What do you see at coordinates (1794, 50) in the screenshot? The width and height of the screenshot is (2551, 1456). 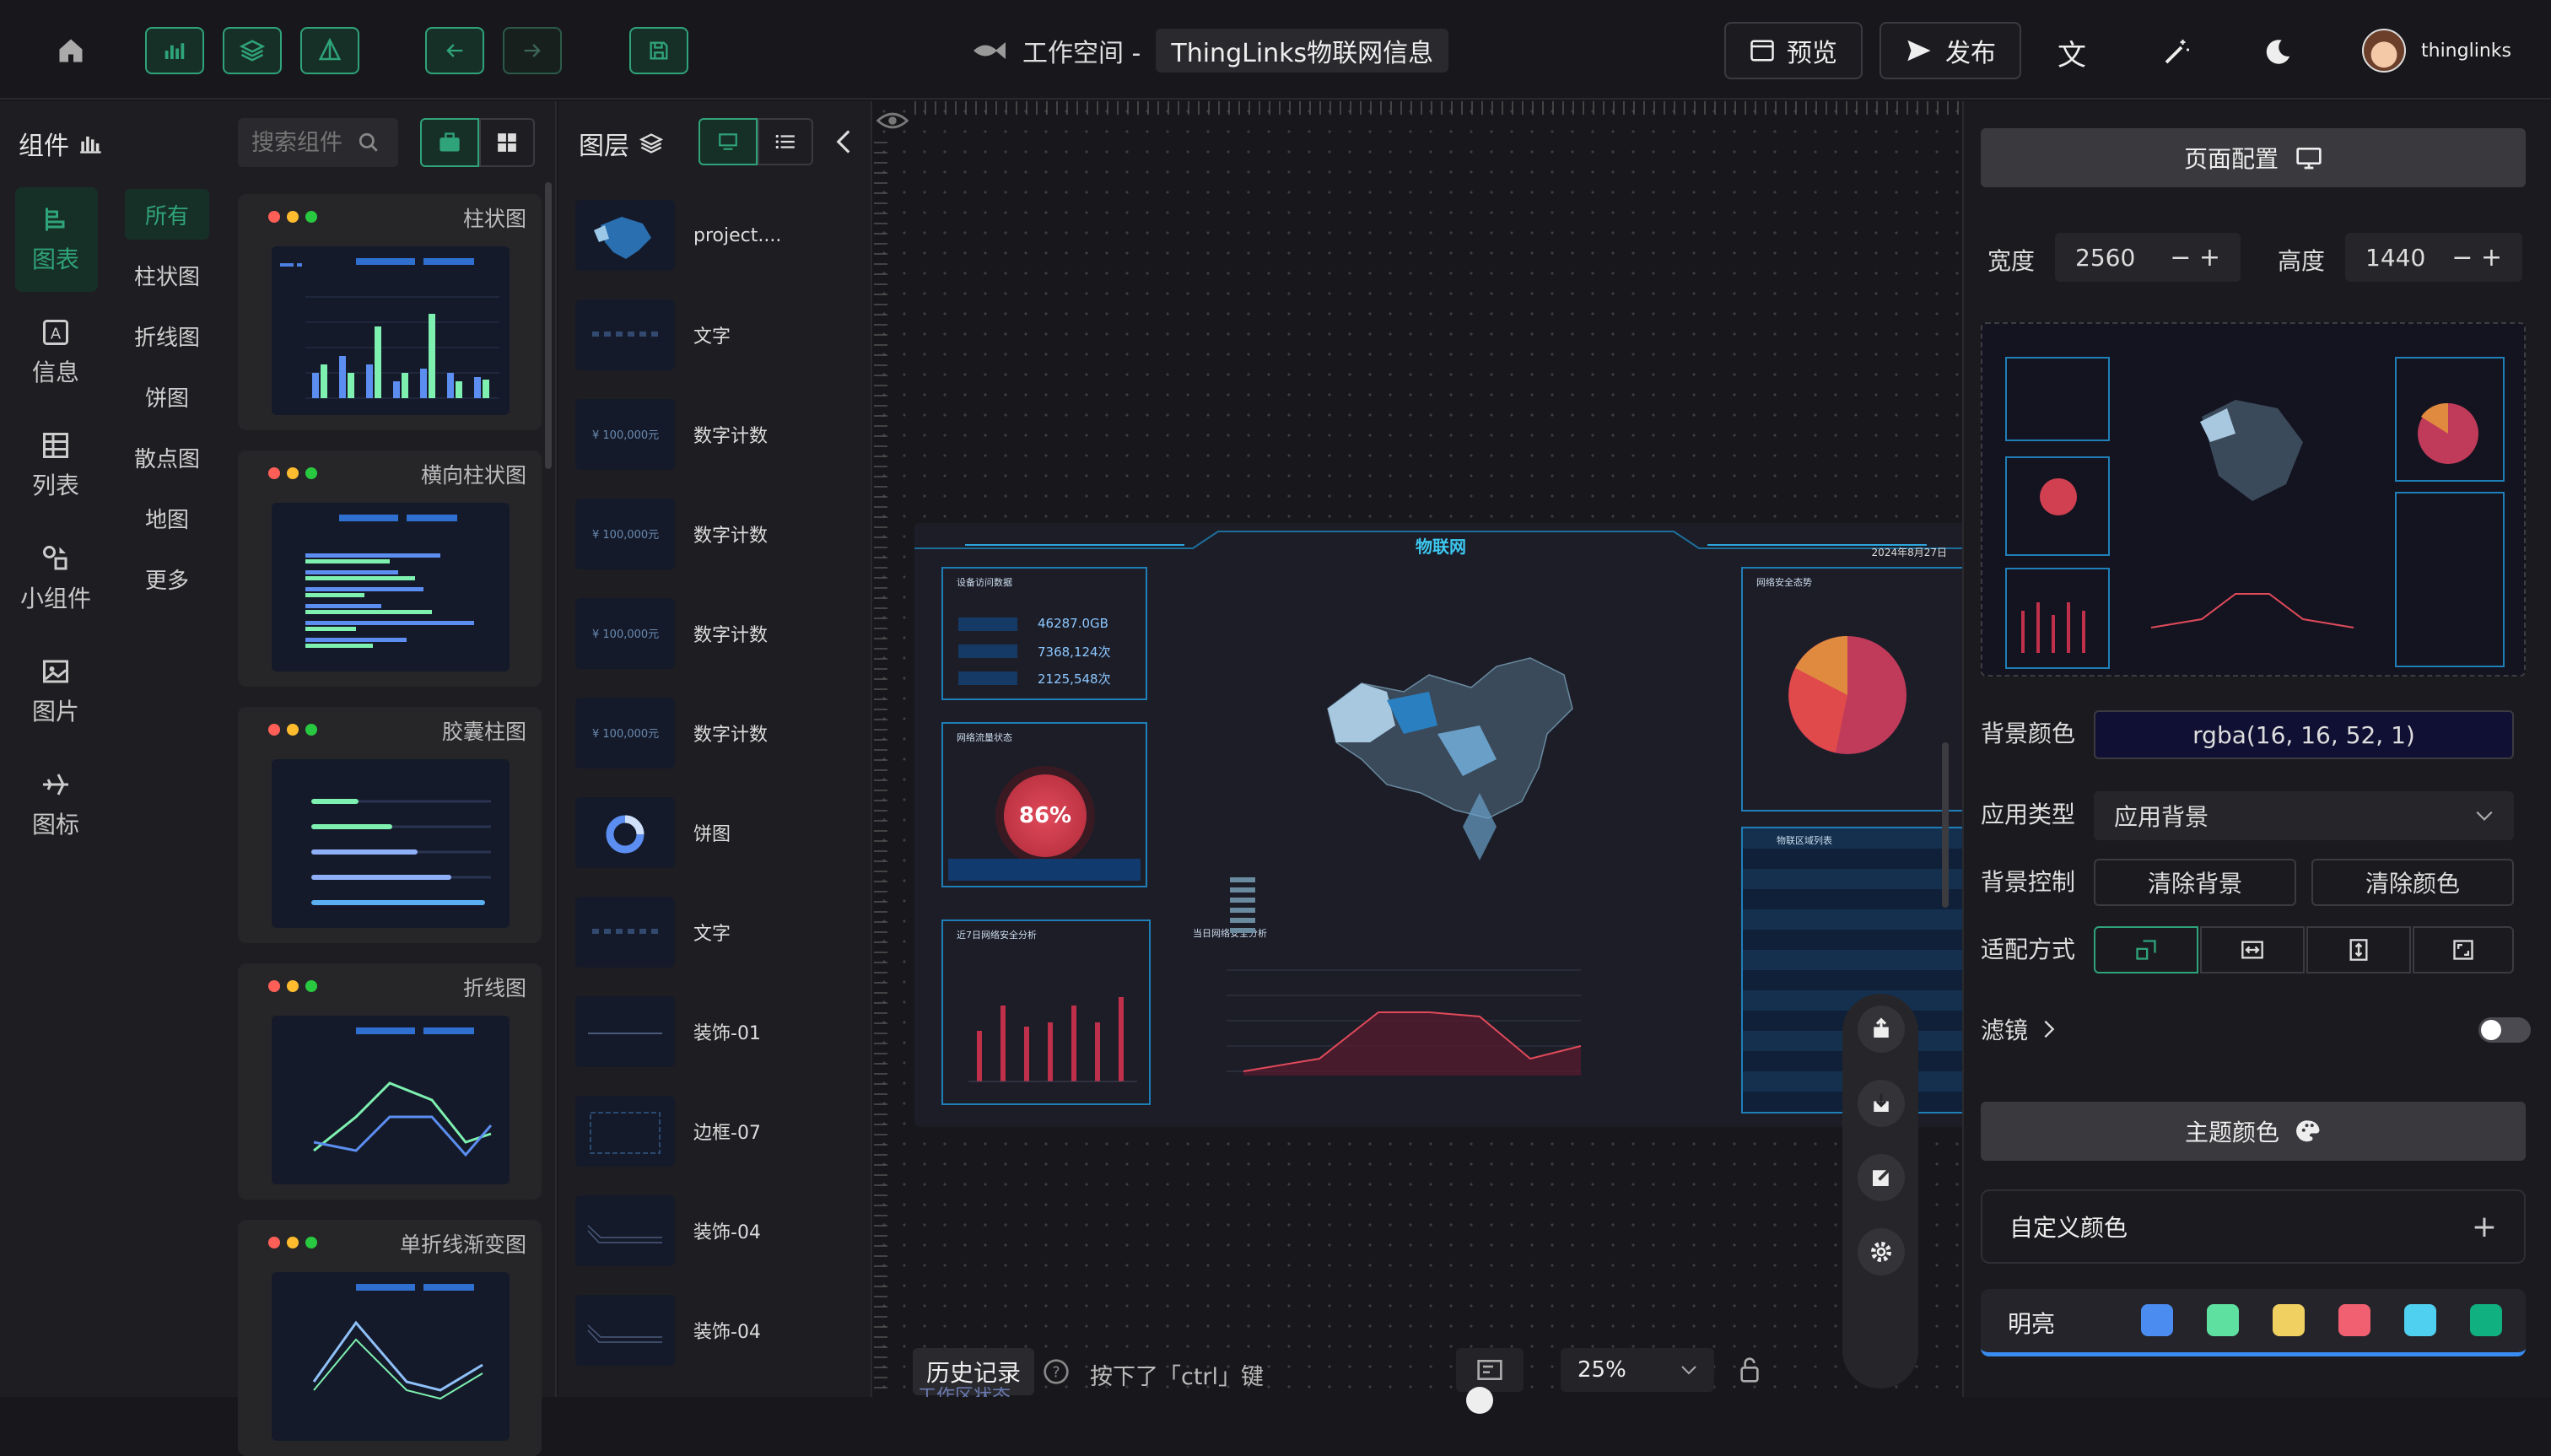 I see `preview-button: 预览` at bounding box center [1794, 50].